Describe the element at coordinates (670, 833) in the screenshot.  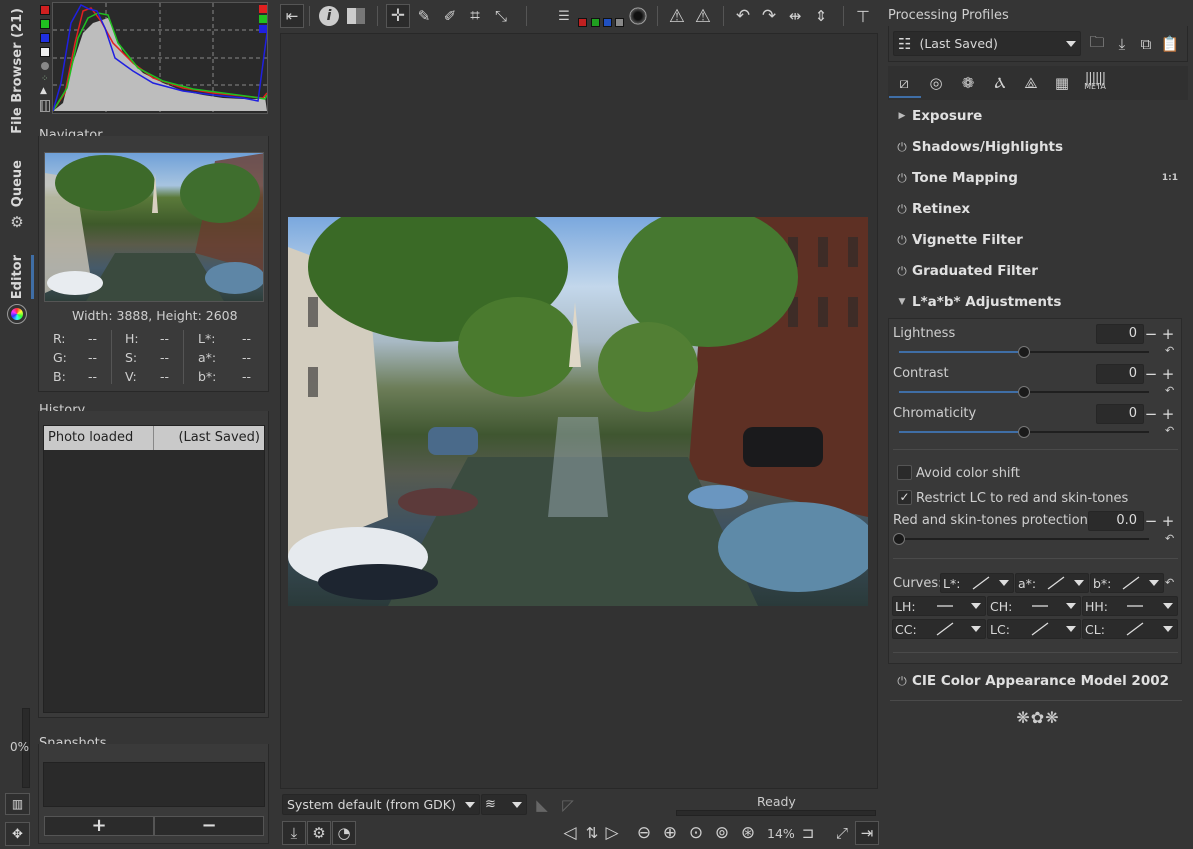
I see `zoom-in-icon: ⊕` at that location.